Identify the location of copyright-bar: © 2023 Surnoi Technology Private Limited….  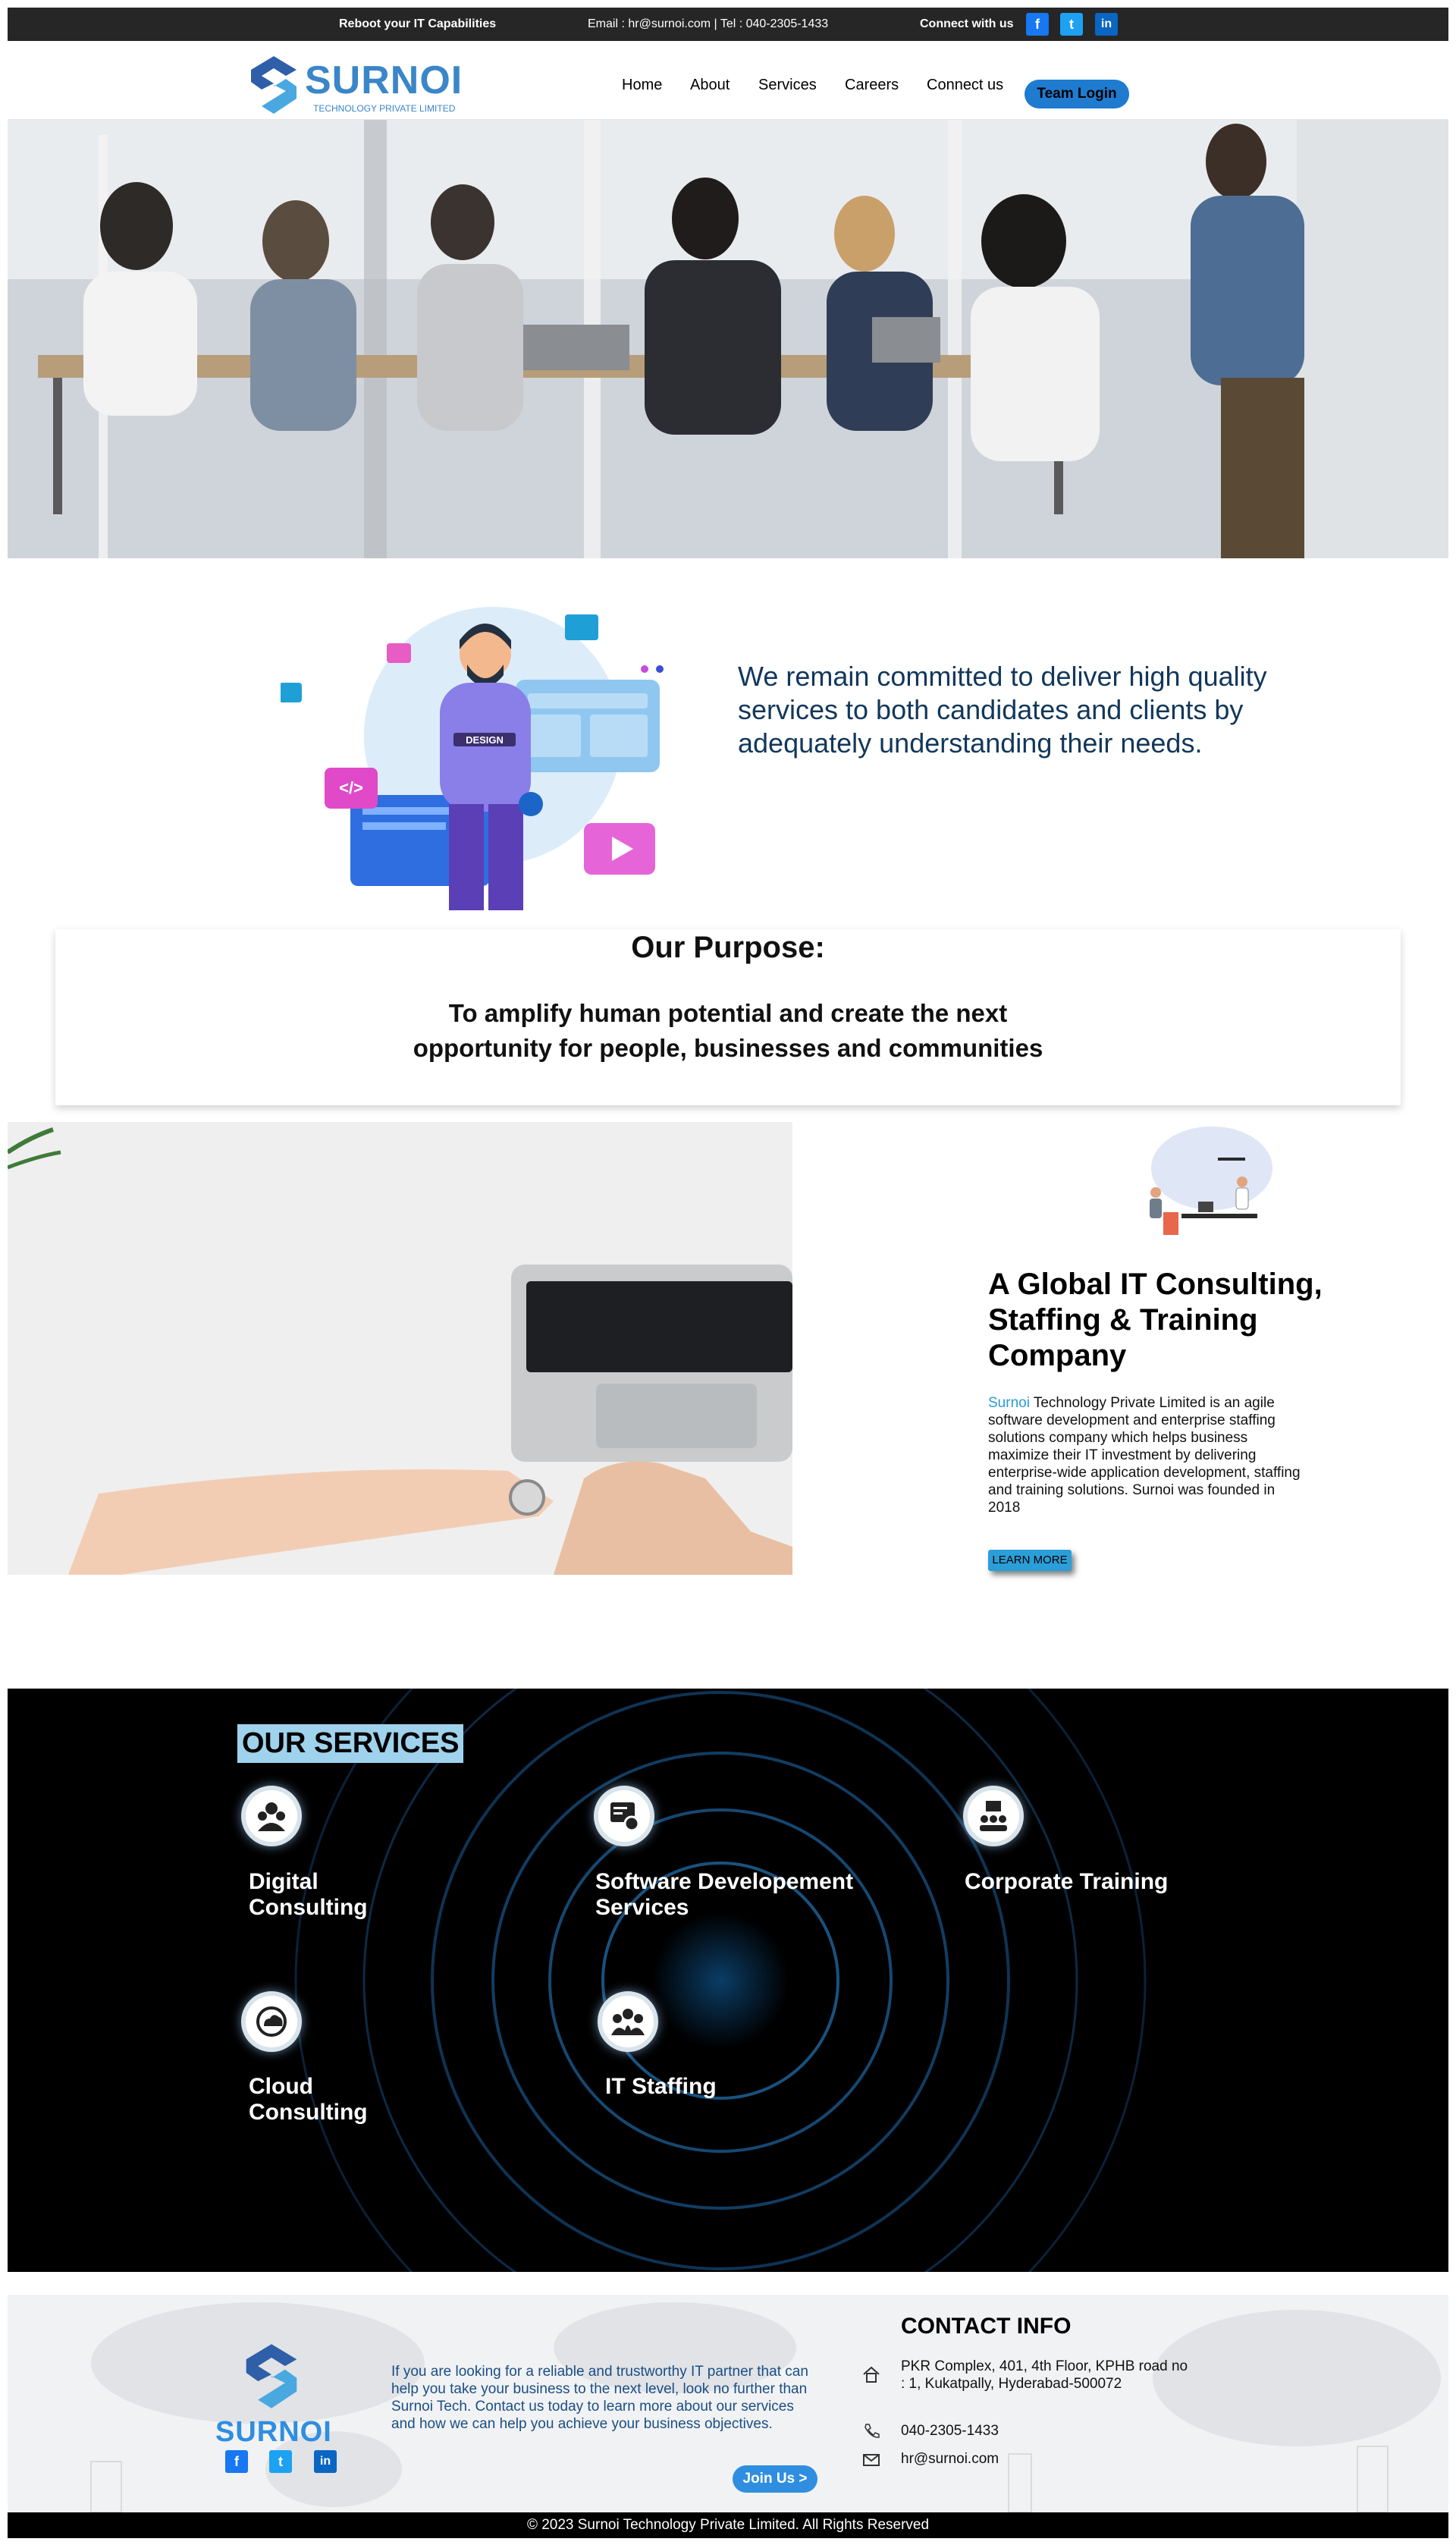
(728, 2525).